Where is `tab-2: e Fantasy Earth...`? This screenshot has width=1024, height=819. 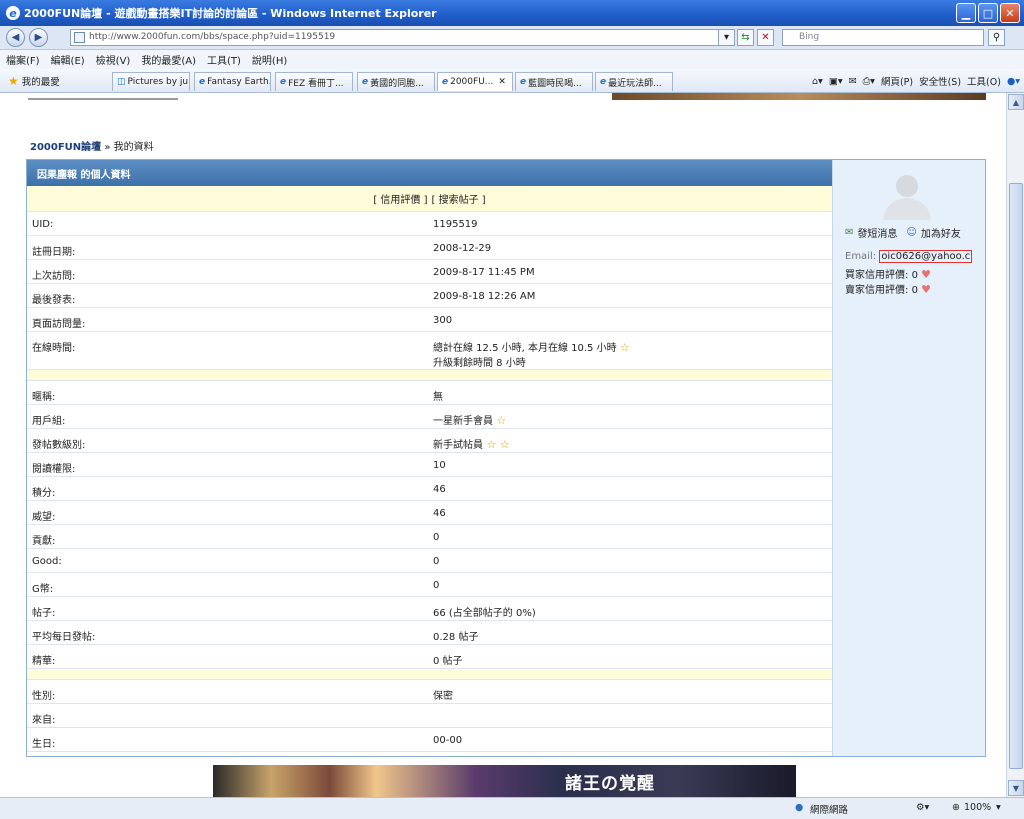 tab-2: e Fantasy Earth... is located at coordinates (232, 81).